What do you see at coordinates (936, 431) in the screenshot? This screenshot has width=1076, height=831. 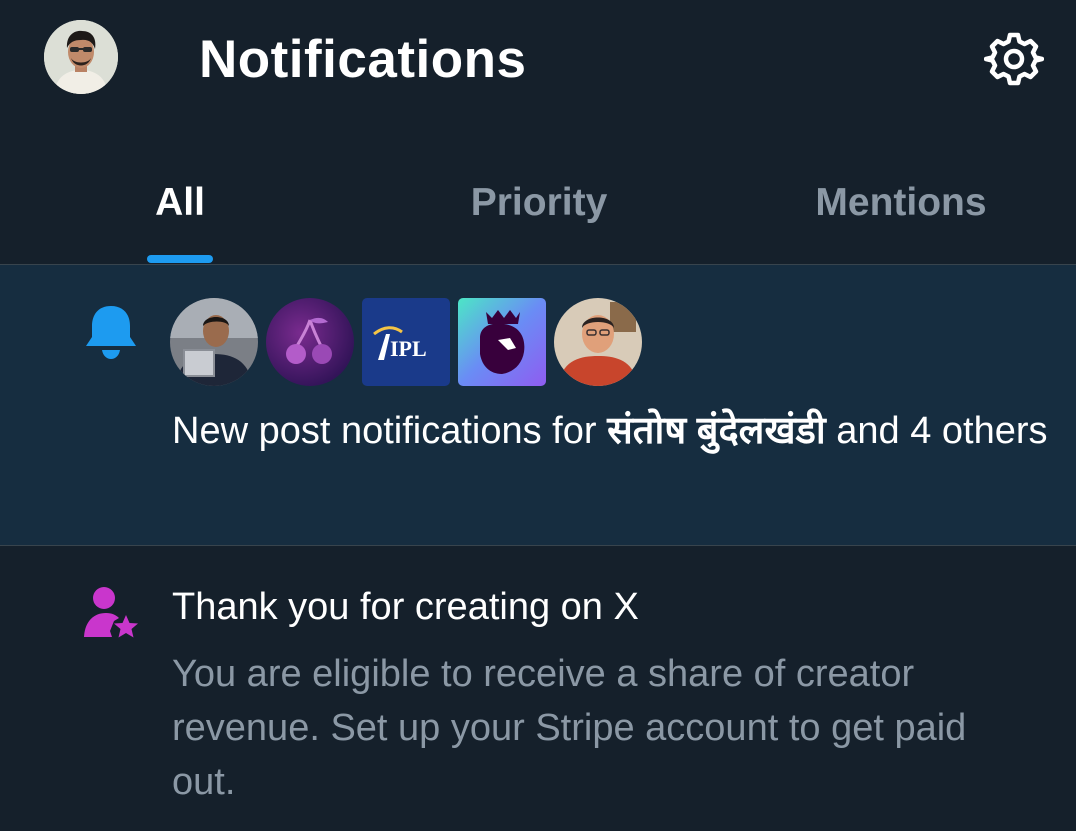 I see `notification-text-suffix: and 4 others` at bounding box center [936, 431].